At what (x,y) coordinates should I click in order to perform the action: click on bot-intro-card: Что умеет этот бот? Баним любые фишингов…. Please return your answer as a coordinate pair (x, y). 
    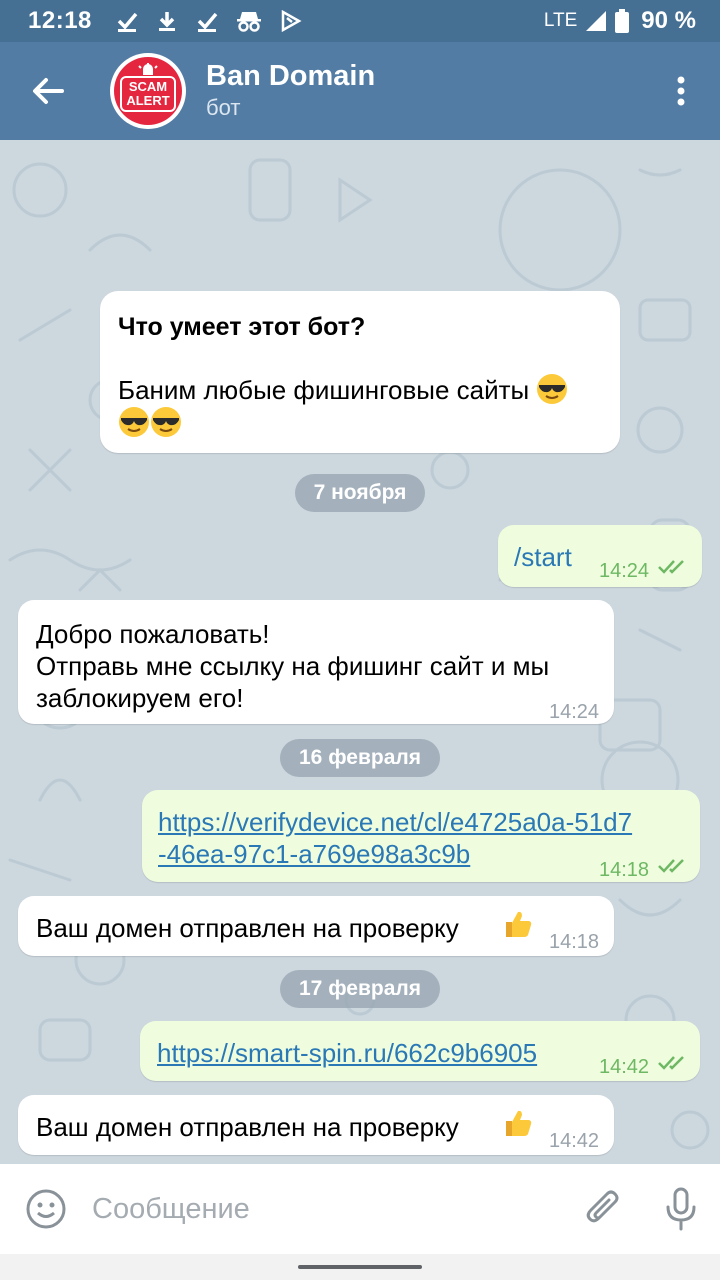
    Looking at the image, I should click on (360, 372).